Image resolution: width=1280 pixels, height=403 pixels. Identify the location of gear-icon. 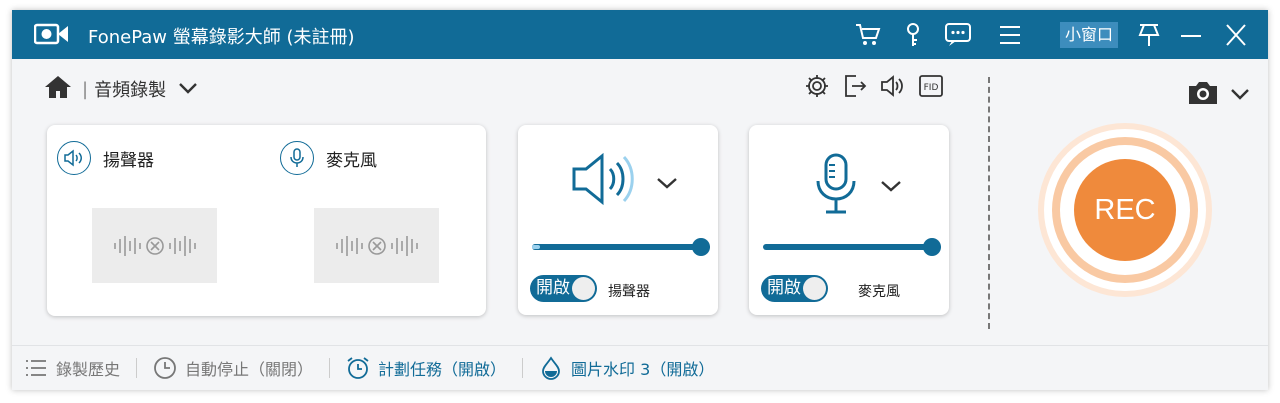
(817, 86).